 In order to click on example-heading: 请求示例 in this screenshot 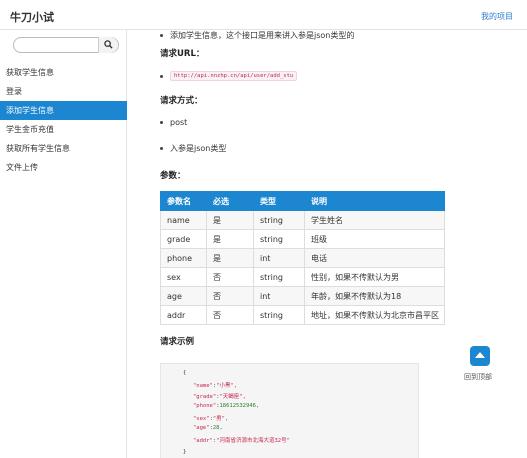, I will do `click(177, 342)`.